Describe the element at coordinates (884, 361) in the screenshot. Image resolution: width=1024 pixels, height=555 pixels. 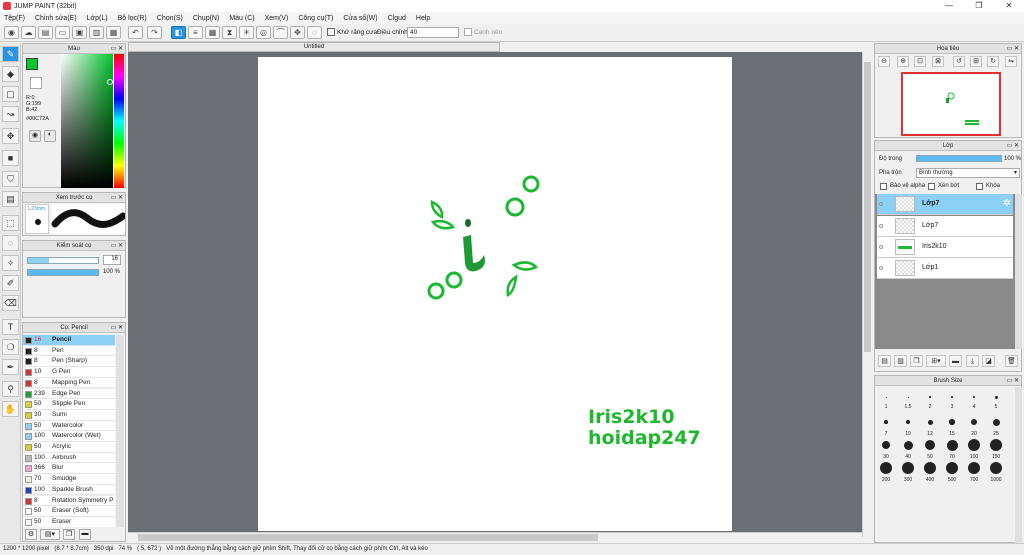
I see `new-layer-icon: ▤` at that location.